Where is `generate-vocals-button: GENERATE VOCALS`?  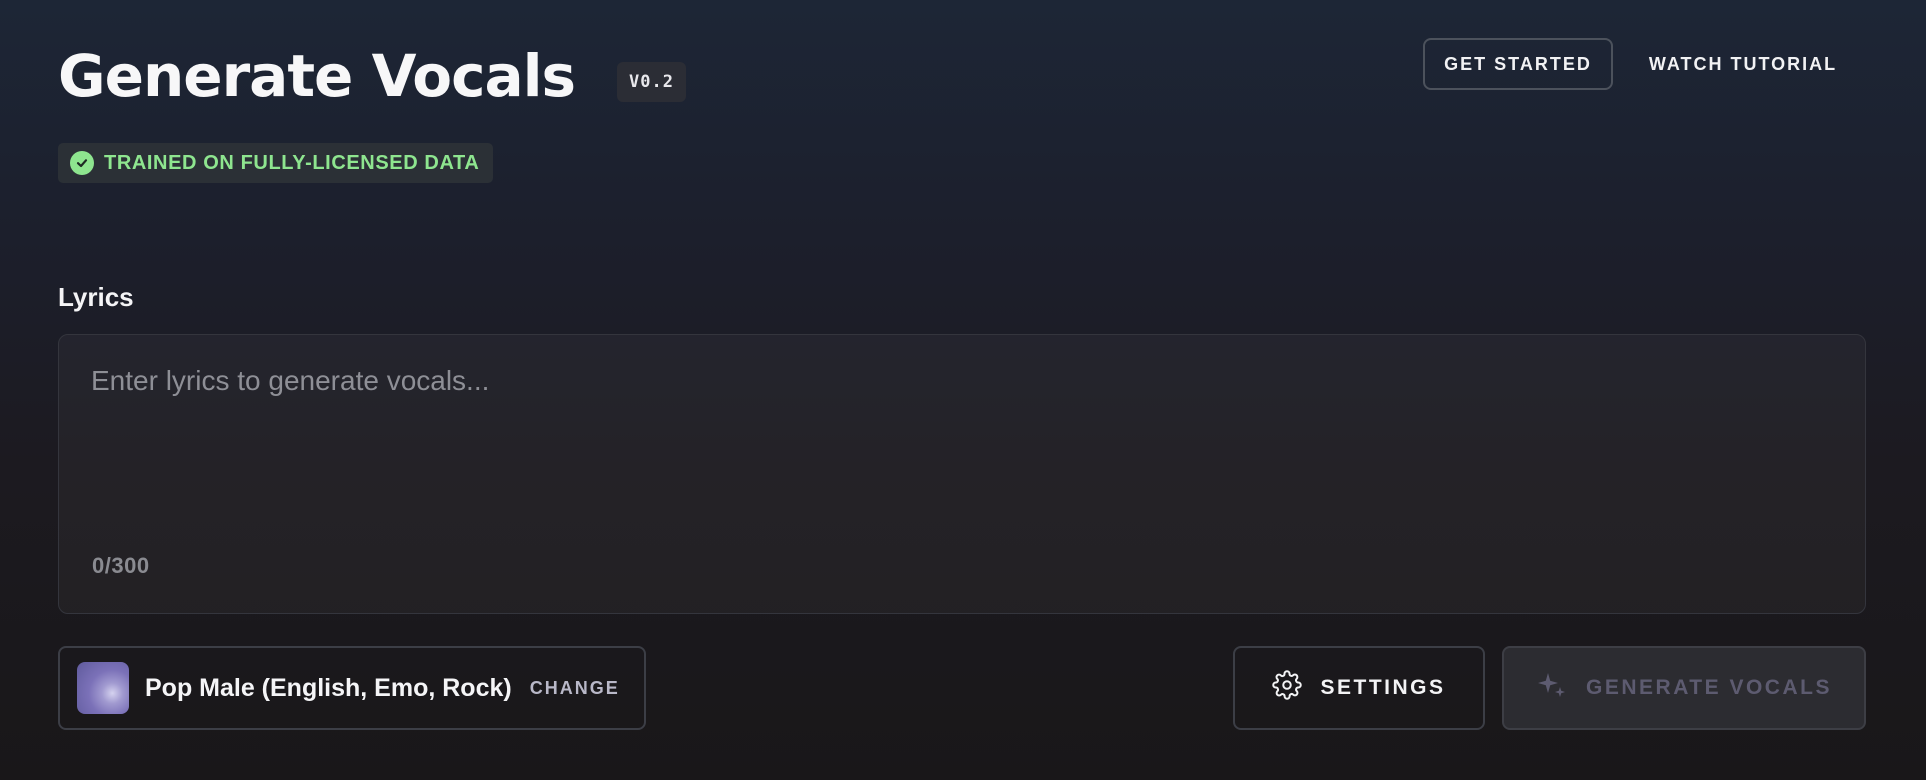
generate-vocals-button: GENERATE VOCALS is located at coordinates (1684, 688).